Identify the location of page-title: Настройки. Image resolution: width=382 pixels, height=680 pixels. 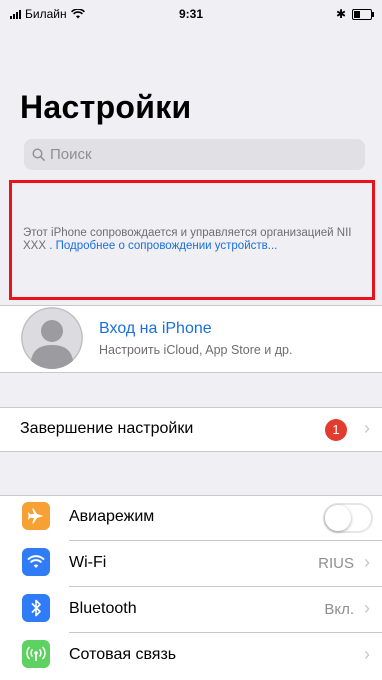
(106, 107).